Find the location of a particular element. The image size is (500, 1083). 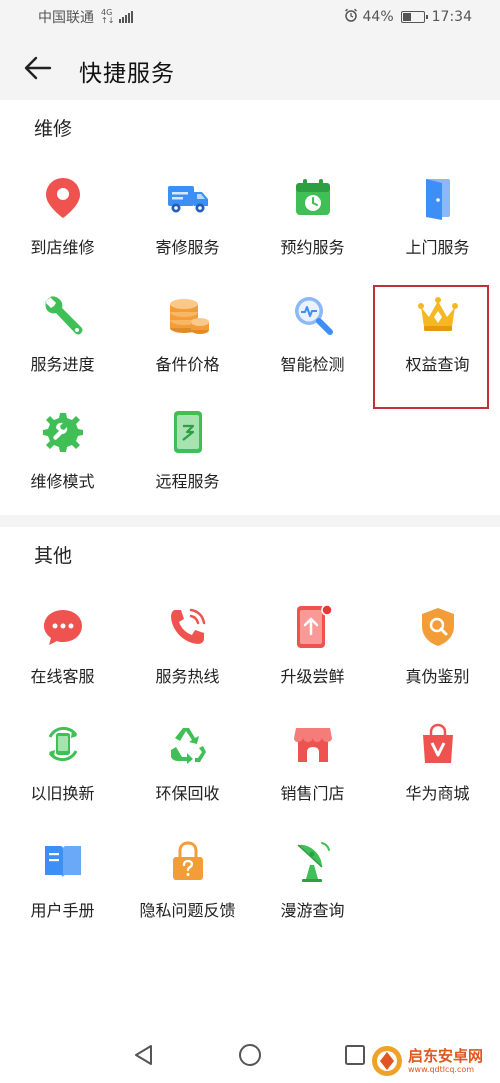

wrench-icon is located at coordinates (63, 315).